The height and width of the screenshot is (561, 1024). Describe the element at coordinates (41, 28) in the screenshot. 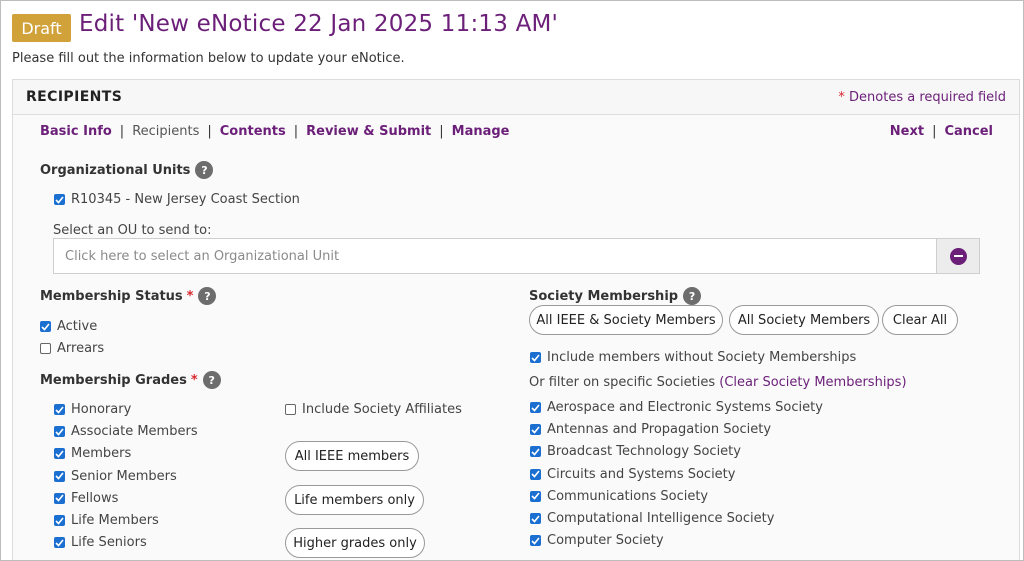

I see `draft-badge: Draft` at that location.